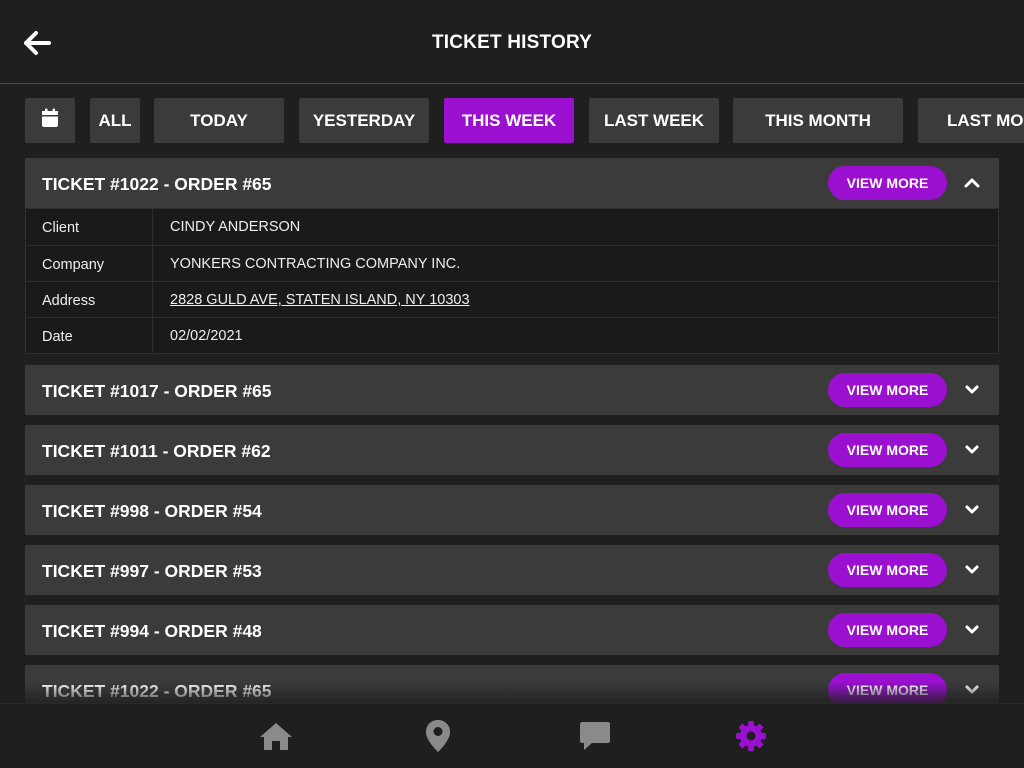 Image resolution: width=1024 pixels, height=768 pixels. What do you see at coordinates (654, 120) in the screenshot?
I see `filter-last-week: LAST WEEK` at bounding box center [654, 120].